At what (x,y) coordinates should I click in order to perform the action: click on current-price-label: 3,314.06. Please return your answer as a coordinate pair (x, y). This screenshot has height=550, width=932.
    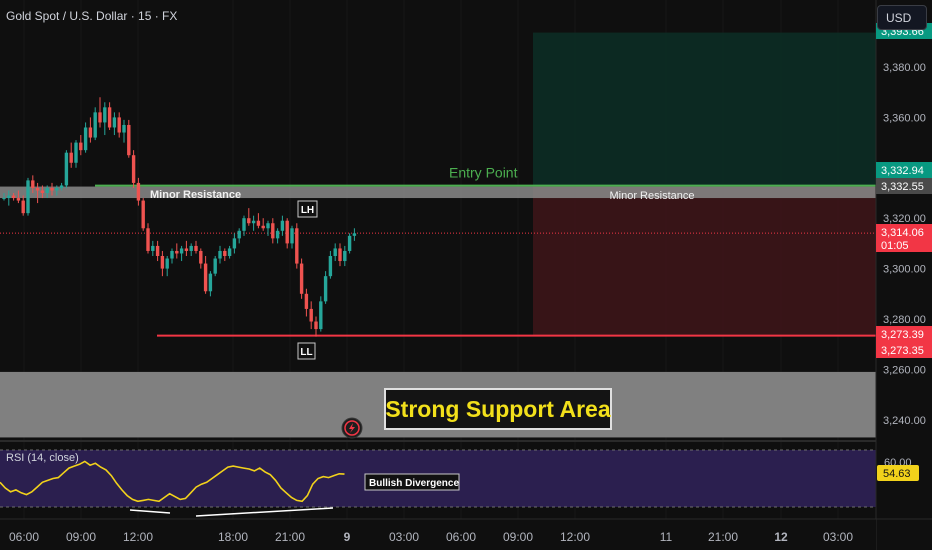
    Looking at the image, I should click on (902, 233).